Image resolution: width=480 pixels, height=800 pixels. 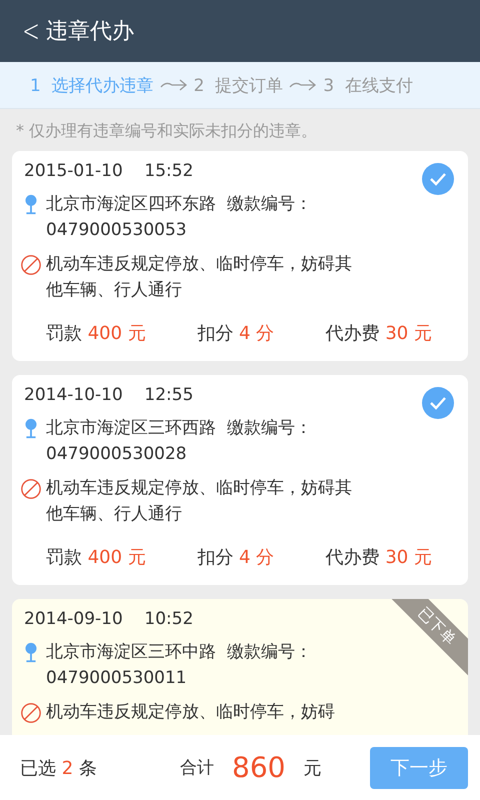 What do you see at coordinates (197, 768) in the screenshot?
I see `total-label: 合计` at bounding box center [197, 768].